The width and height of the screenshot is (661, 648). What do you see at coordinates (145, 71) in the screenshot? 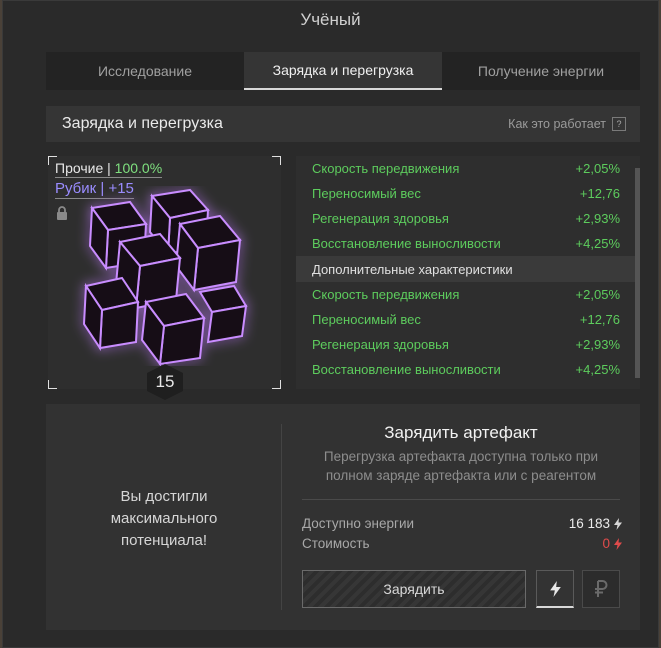
I see `tab-research: Исследование` at bounding box center [145, 71].